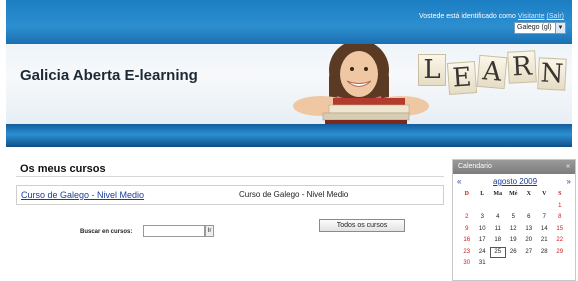 This screenshot has width=578, height=281. What do you see at coordinates (109, 75) in the screenshot?
I see `site-title: Galicia Aberta E-learning` at bounding box center [109, 75].